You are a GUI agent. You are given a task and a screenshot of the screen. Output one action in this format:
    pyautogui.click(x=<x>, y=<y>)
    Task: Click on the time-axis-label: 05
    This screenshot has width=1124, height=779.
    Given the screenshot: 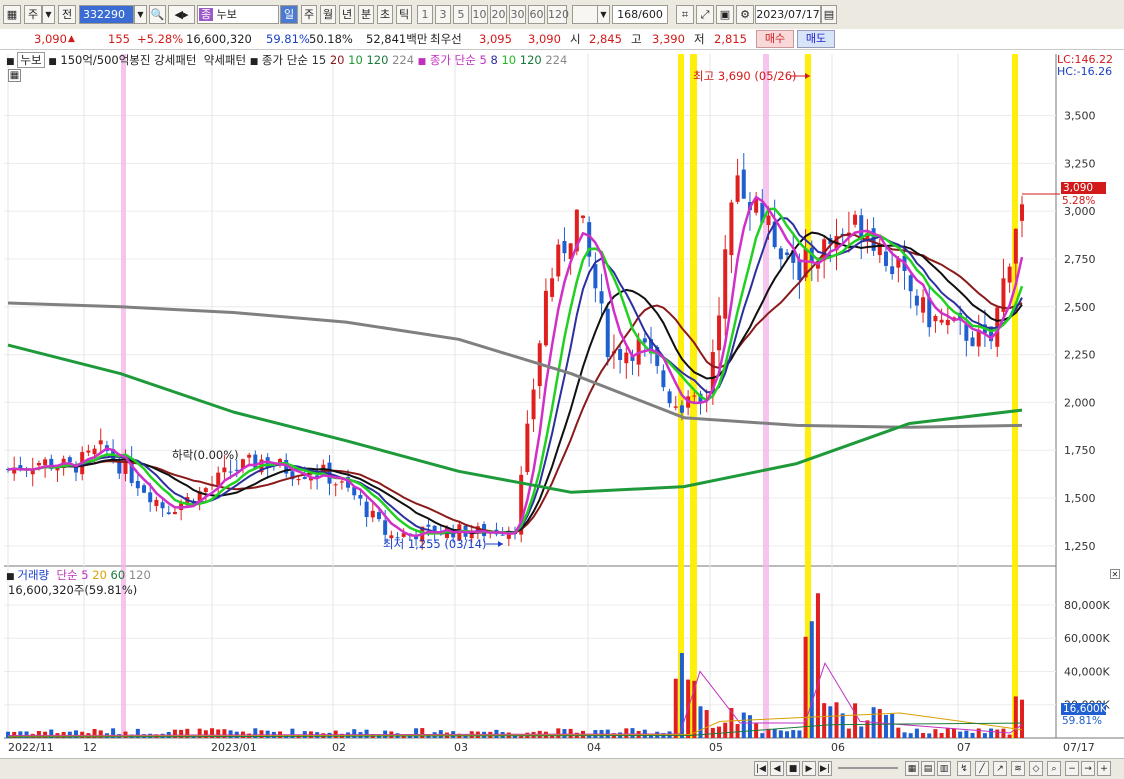 What is the action you would take?
    pyautogui.click(x=716, y=747)
    